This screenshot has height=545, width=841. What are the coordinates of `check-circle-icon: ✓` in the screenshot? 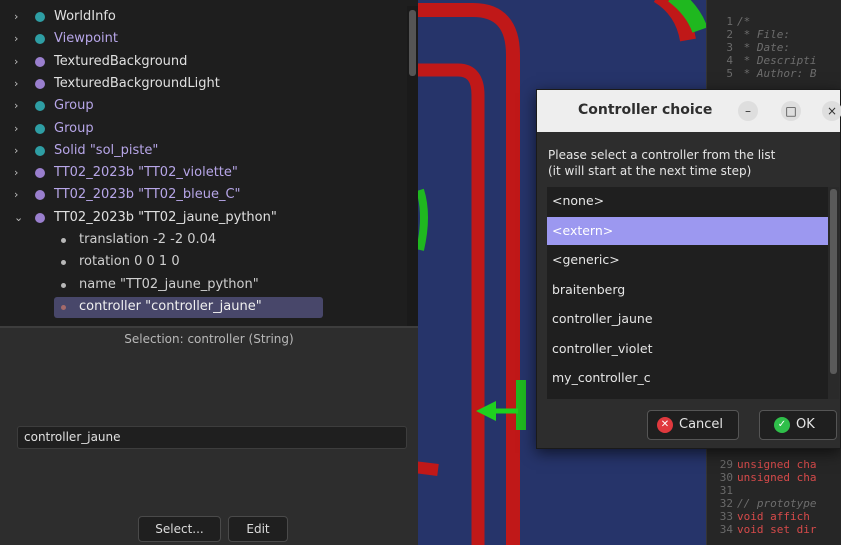 It's located at (782, 425).